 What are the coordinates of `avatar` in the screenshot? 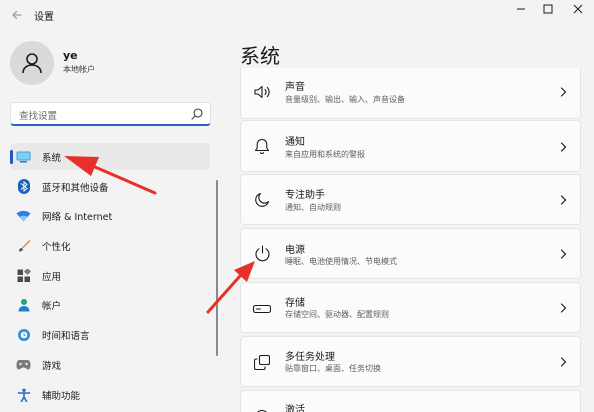 It's located at (32, 63).